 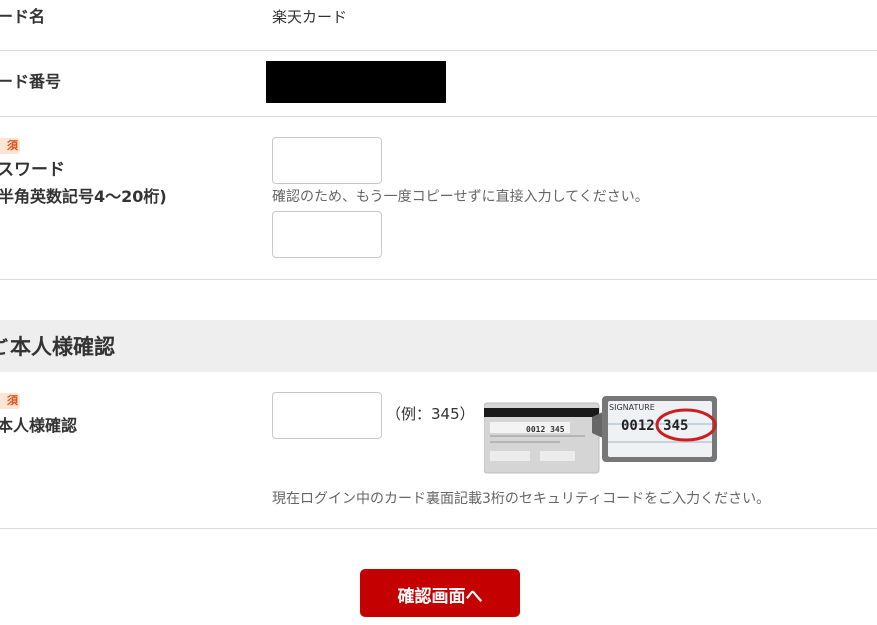 What do you see at coordinates (327, 415) in the screenshot?
I see `security-code-input` at bounding box center [327, 415].